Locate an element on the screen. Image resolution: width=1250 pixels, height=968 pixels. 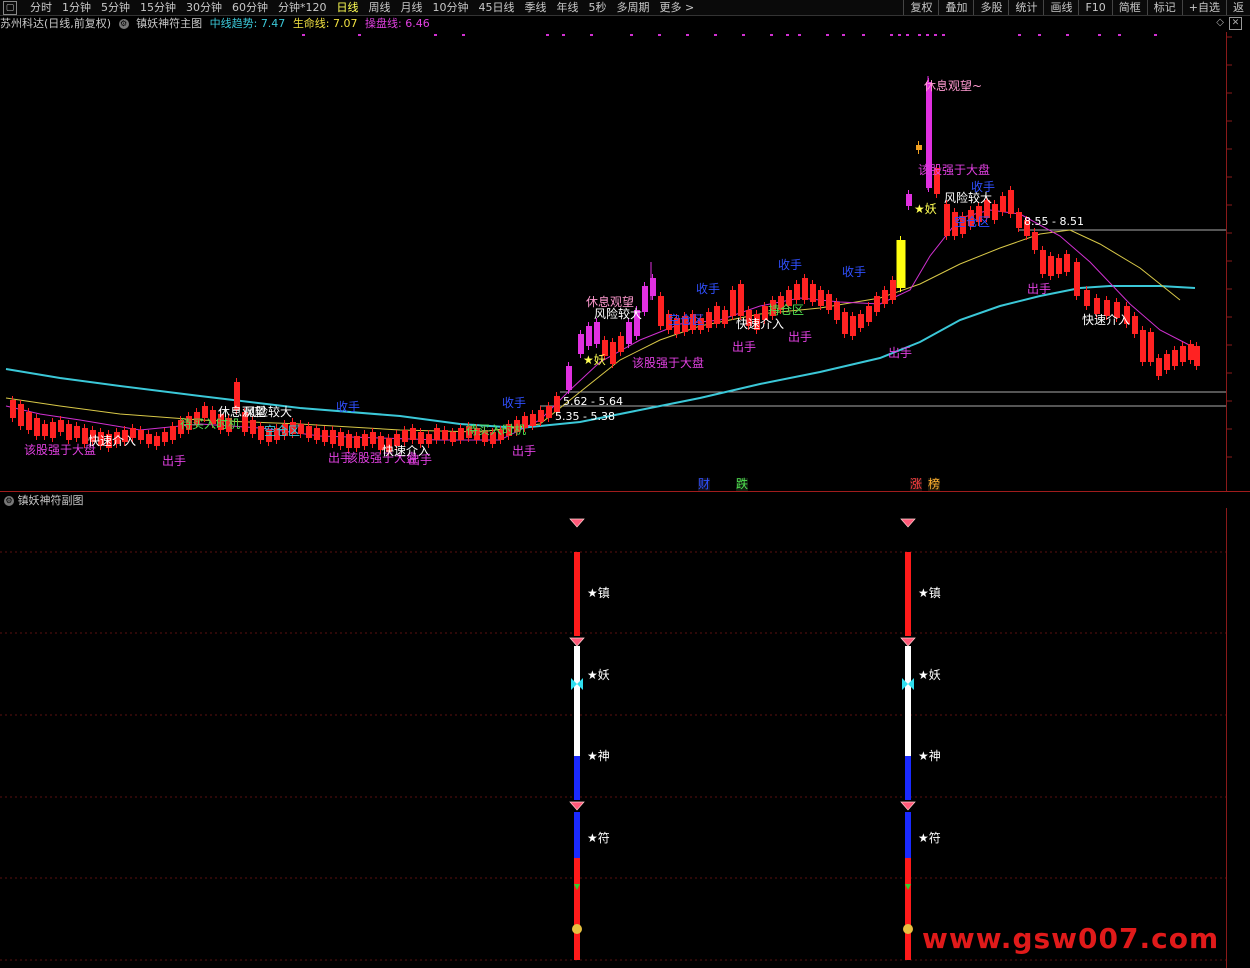
sub-col-1-red-bottom is located at coordinates (577, 909).